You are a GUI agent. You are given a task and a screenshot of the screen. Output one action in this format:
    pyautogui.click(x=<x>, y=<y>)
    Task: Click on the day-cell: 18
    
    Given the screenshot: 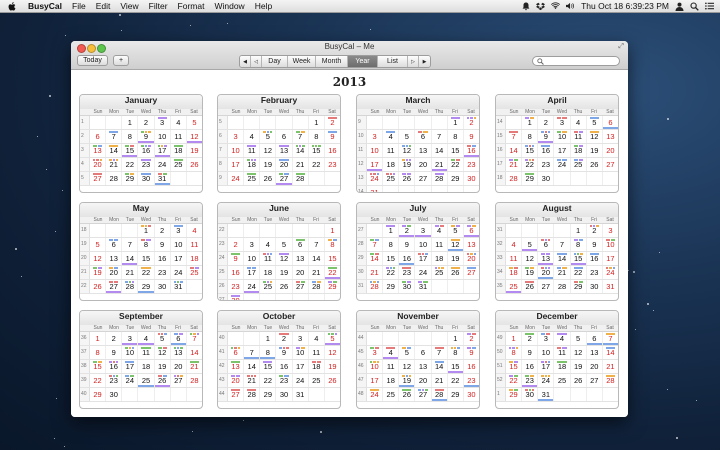 What is the action you would take?
    pyautogui.click(x=317, y=366)
    